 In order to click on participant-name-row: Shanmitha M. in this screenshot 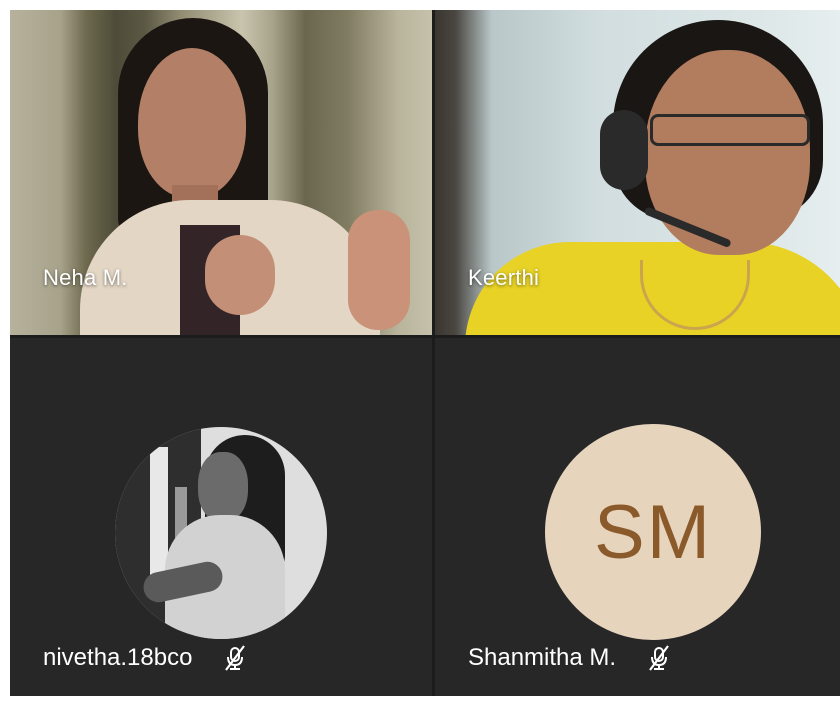, I will do `click(571, 658)`.